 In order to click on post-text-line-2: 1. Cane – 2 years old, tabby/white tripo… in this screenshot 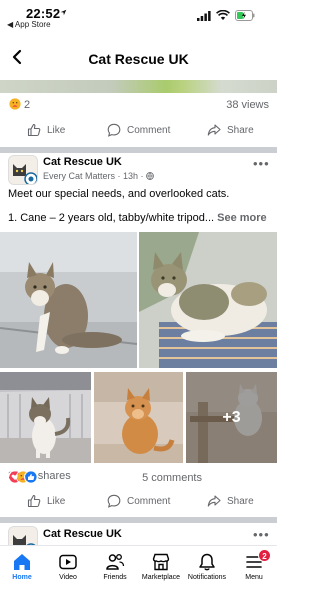, I will do `click(139, 218)`.